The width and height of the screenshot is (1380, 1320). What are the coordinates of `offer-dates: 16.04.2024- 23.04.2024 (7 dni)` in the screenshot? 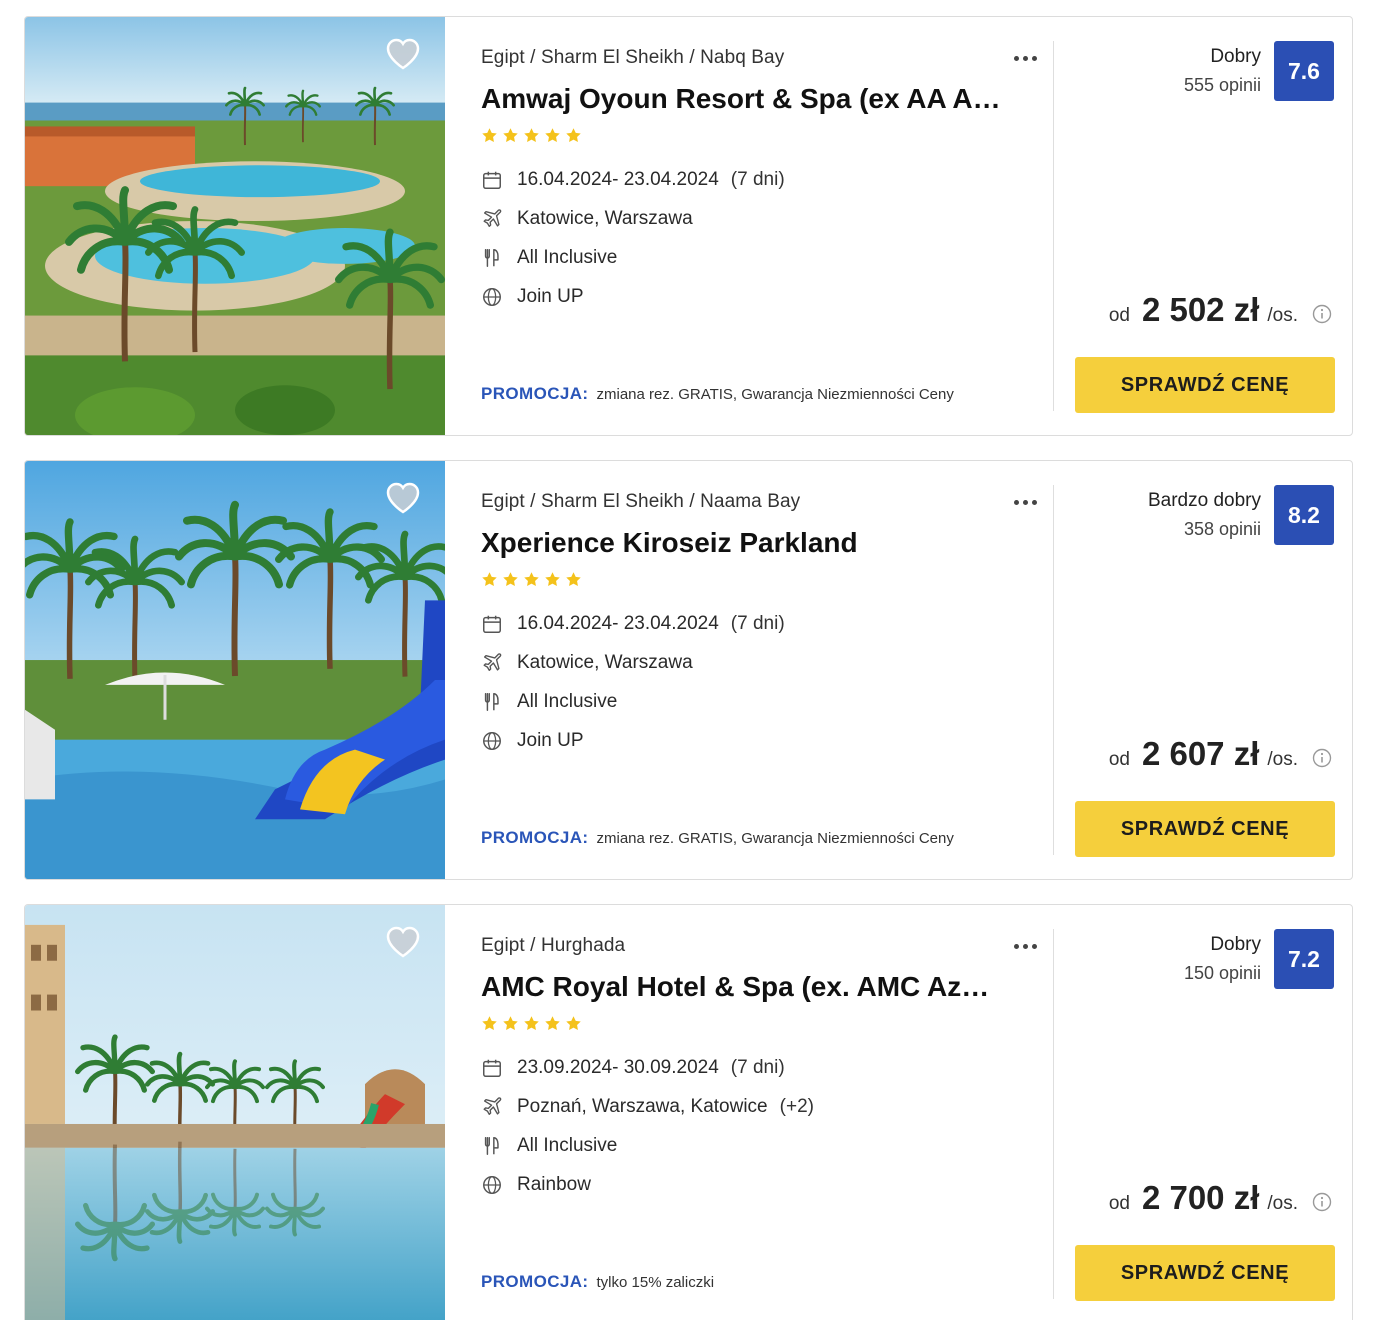 It's located at (633, 624).